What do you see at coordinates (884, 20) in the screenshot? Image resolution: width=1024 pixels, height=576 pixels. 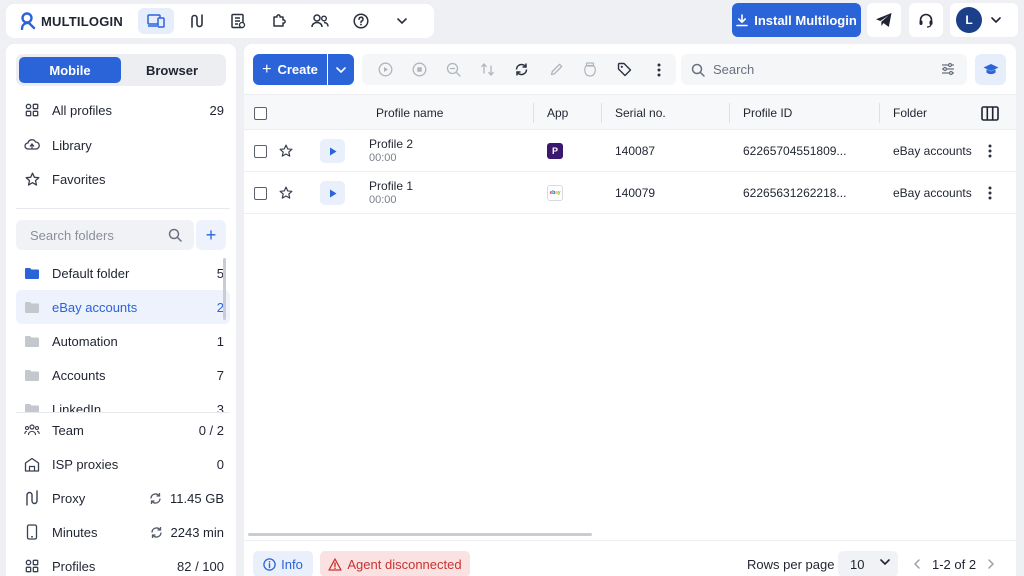 I see `telegram-button` at bounding box center [884, 20].